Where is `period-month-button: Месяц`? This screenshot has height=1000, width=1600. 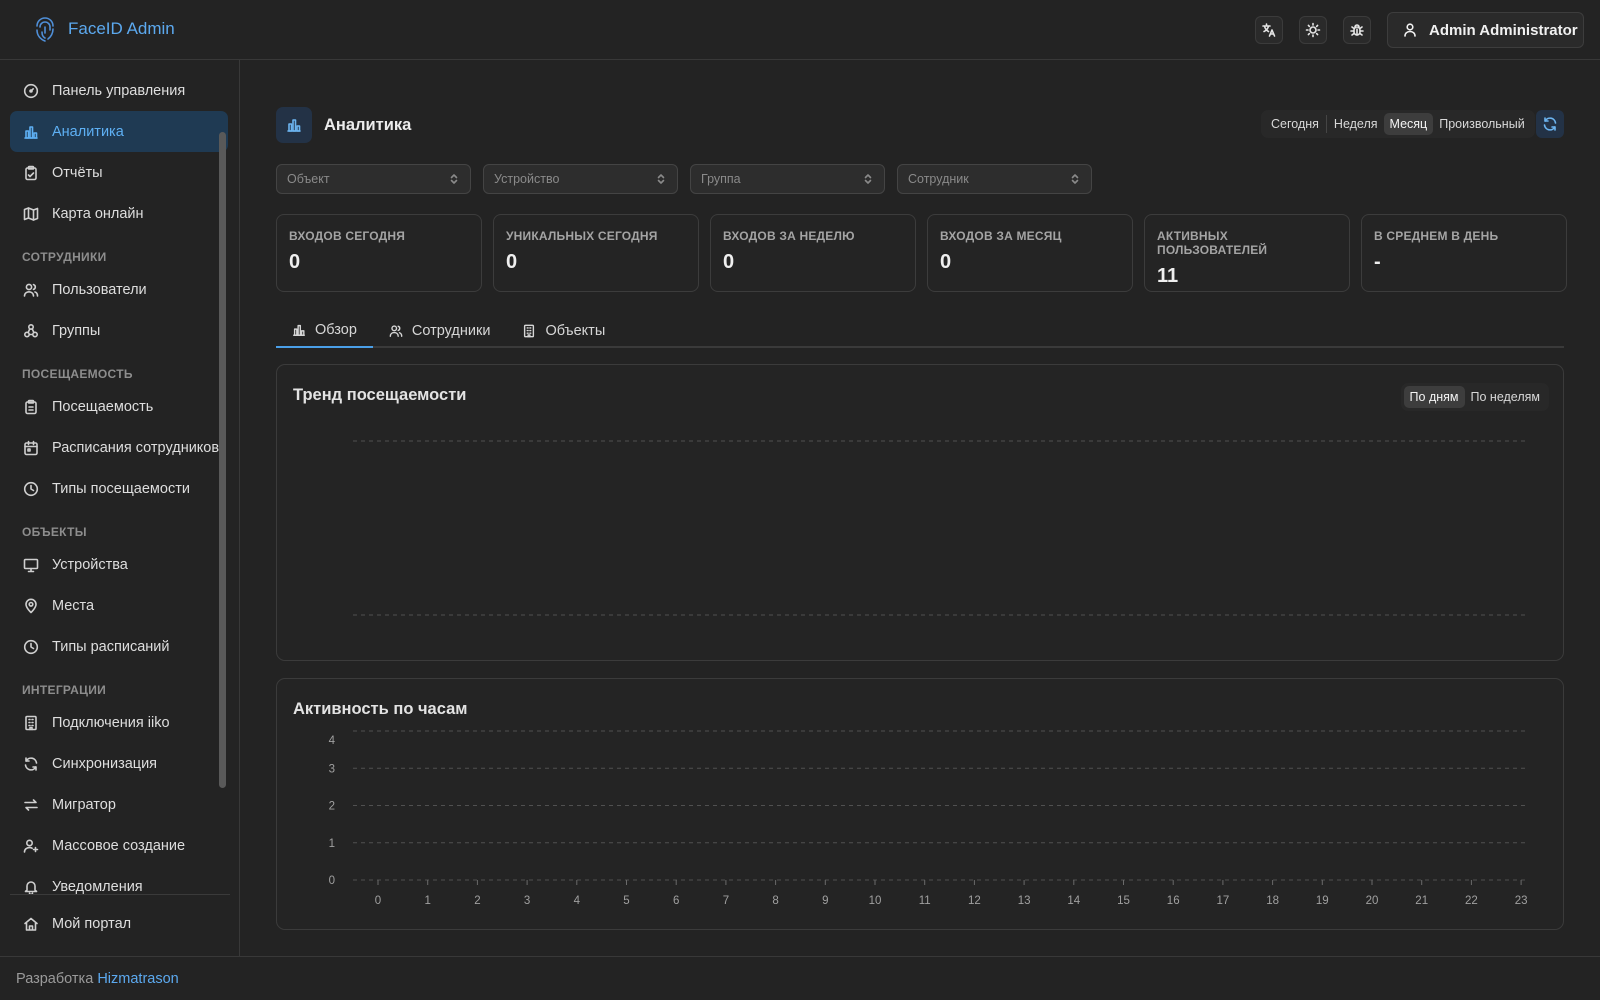
period-month-button: Месяц is located at coordinates (1408, 124).